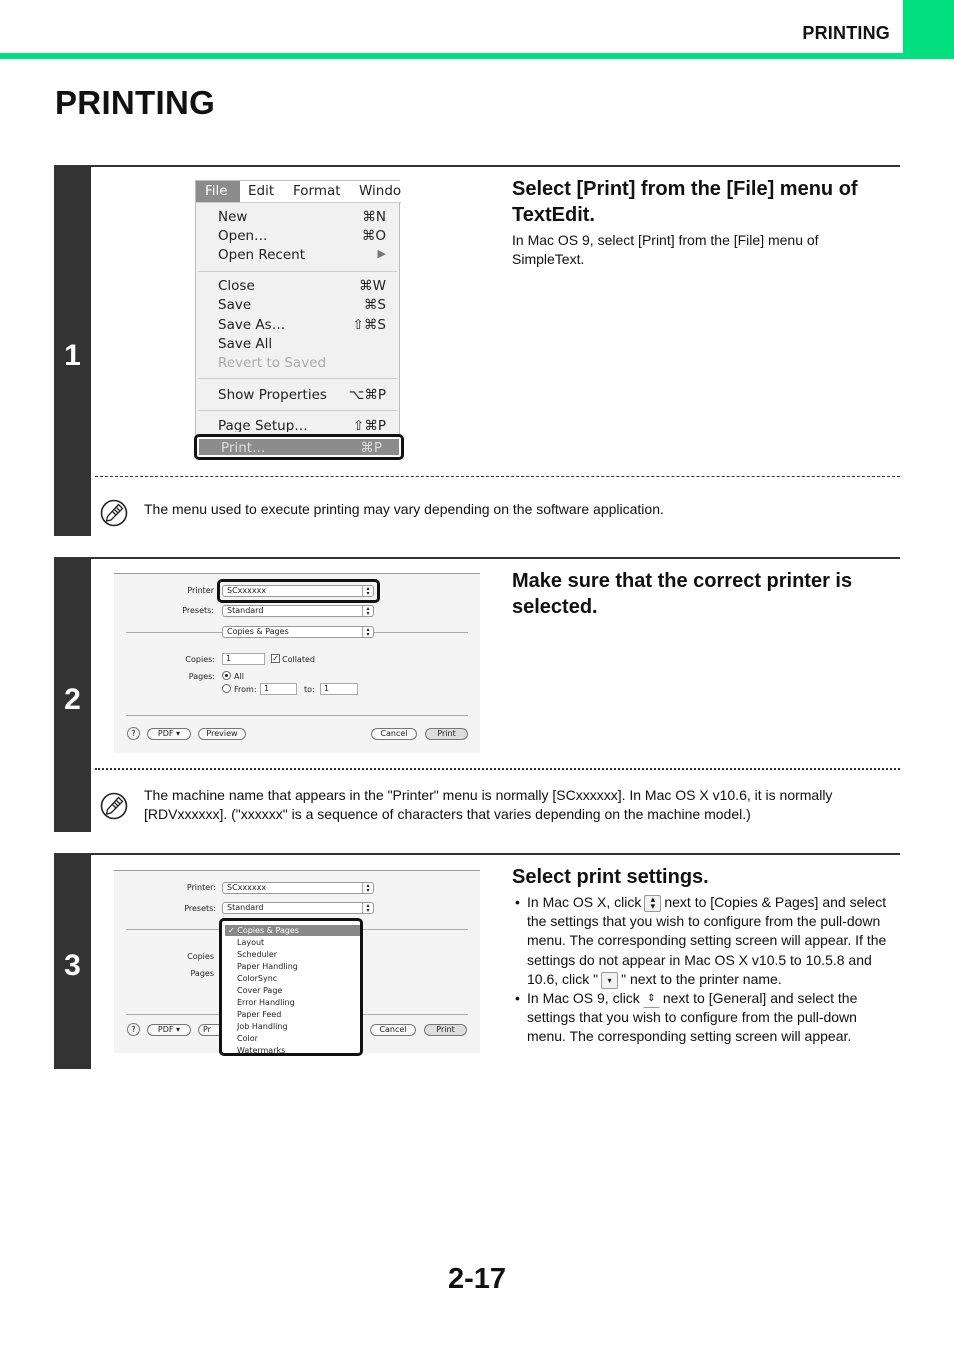  Describe the element at coordinates (381, 253) in the screenshot. I see `submenu-arrow-icon: ▶` at that location.